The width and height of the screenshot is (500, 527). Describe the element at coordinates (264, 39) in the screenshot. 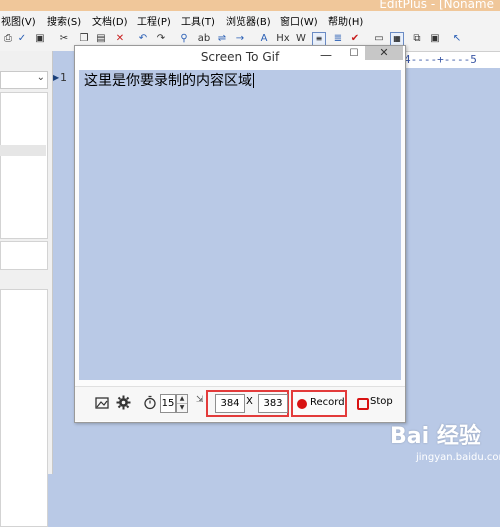

I see `font-icon: A` at that location.